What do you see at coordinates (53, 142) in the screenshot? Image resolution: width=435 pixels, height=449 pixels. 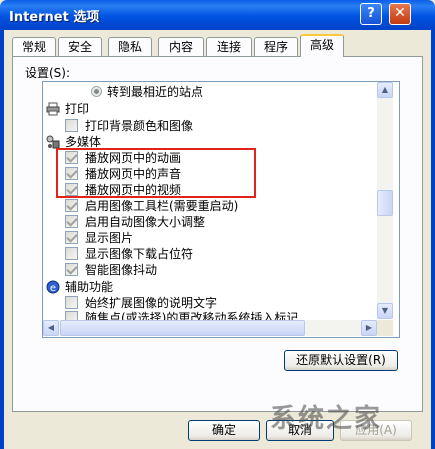 I see `multimedia-icon` at bounding box center [53, 142].